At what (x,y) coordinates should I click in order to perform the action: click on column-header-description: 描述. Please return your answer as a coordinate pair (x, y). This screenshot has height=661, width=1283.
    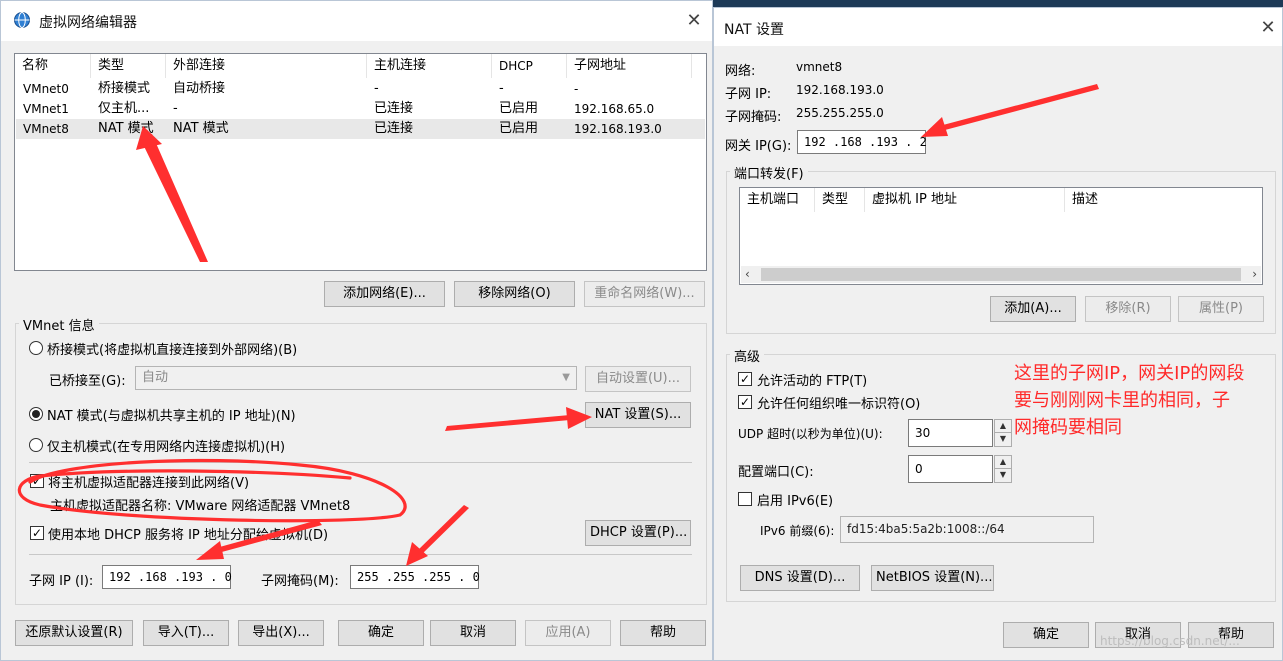
    Looking at the image, I should click on (1163, 200).